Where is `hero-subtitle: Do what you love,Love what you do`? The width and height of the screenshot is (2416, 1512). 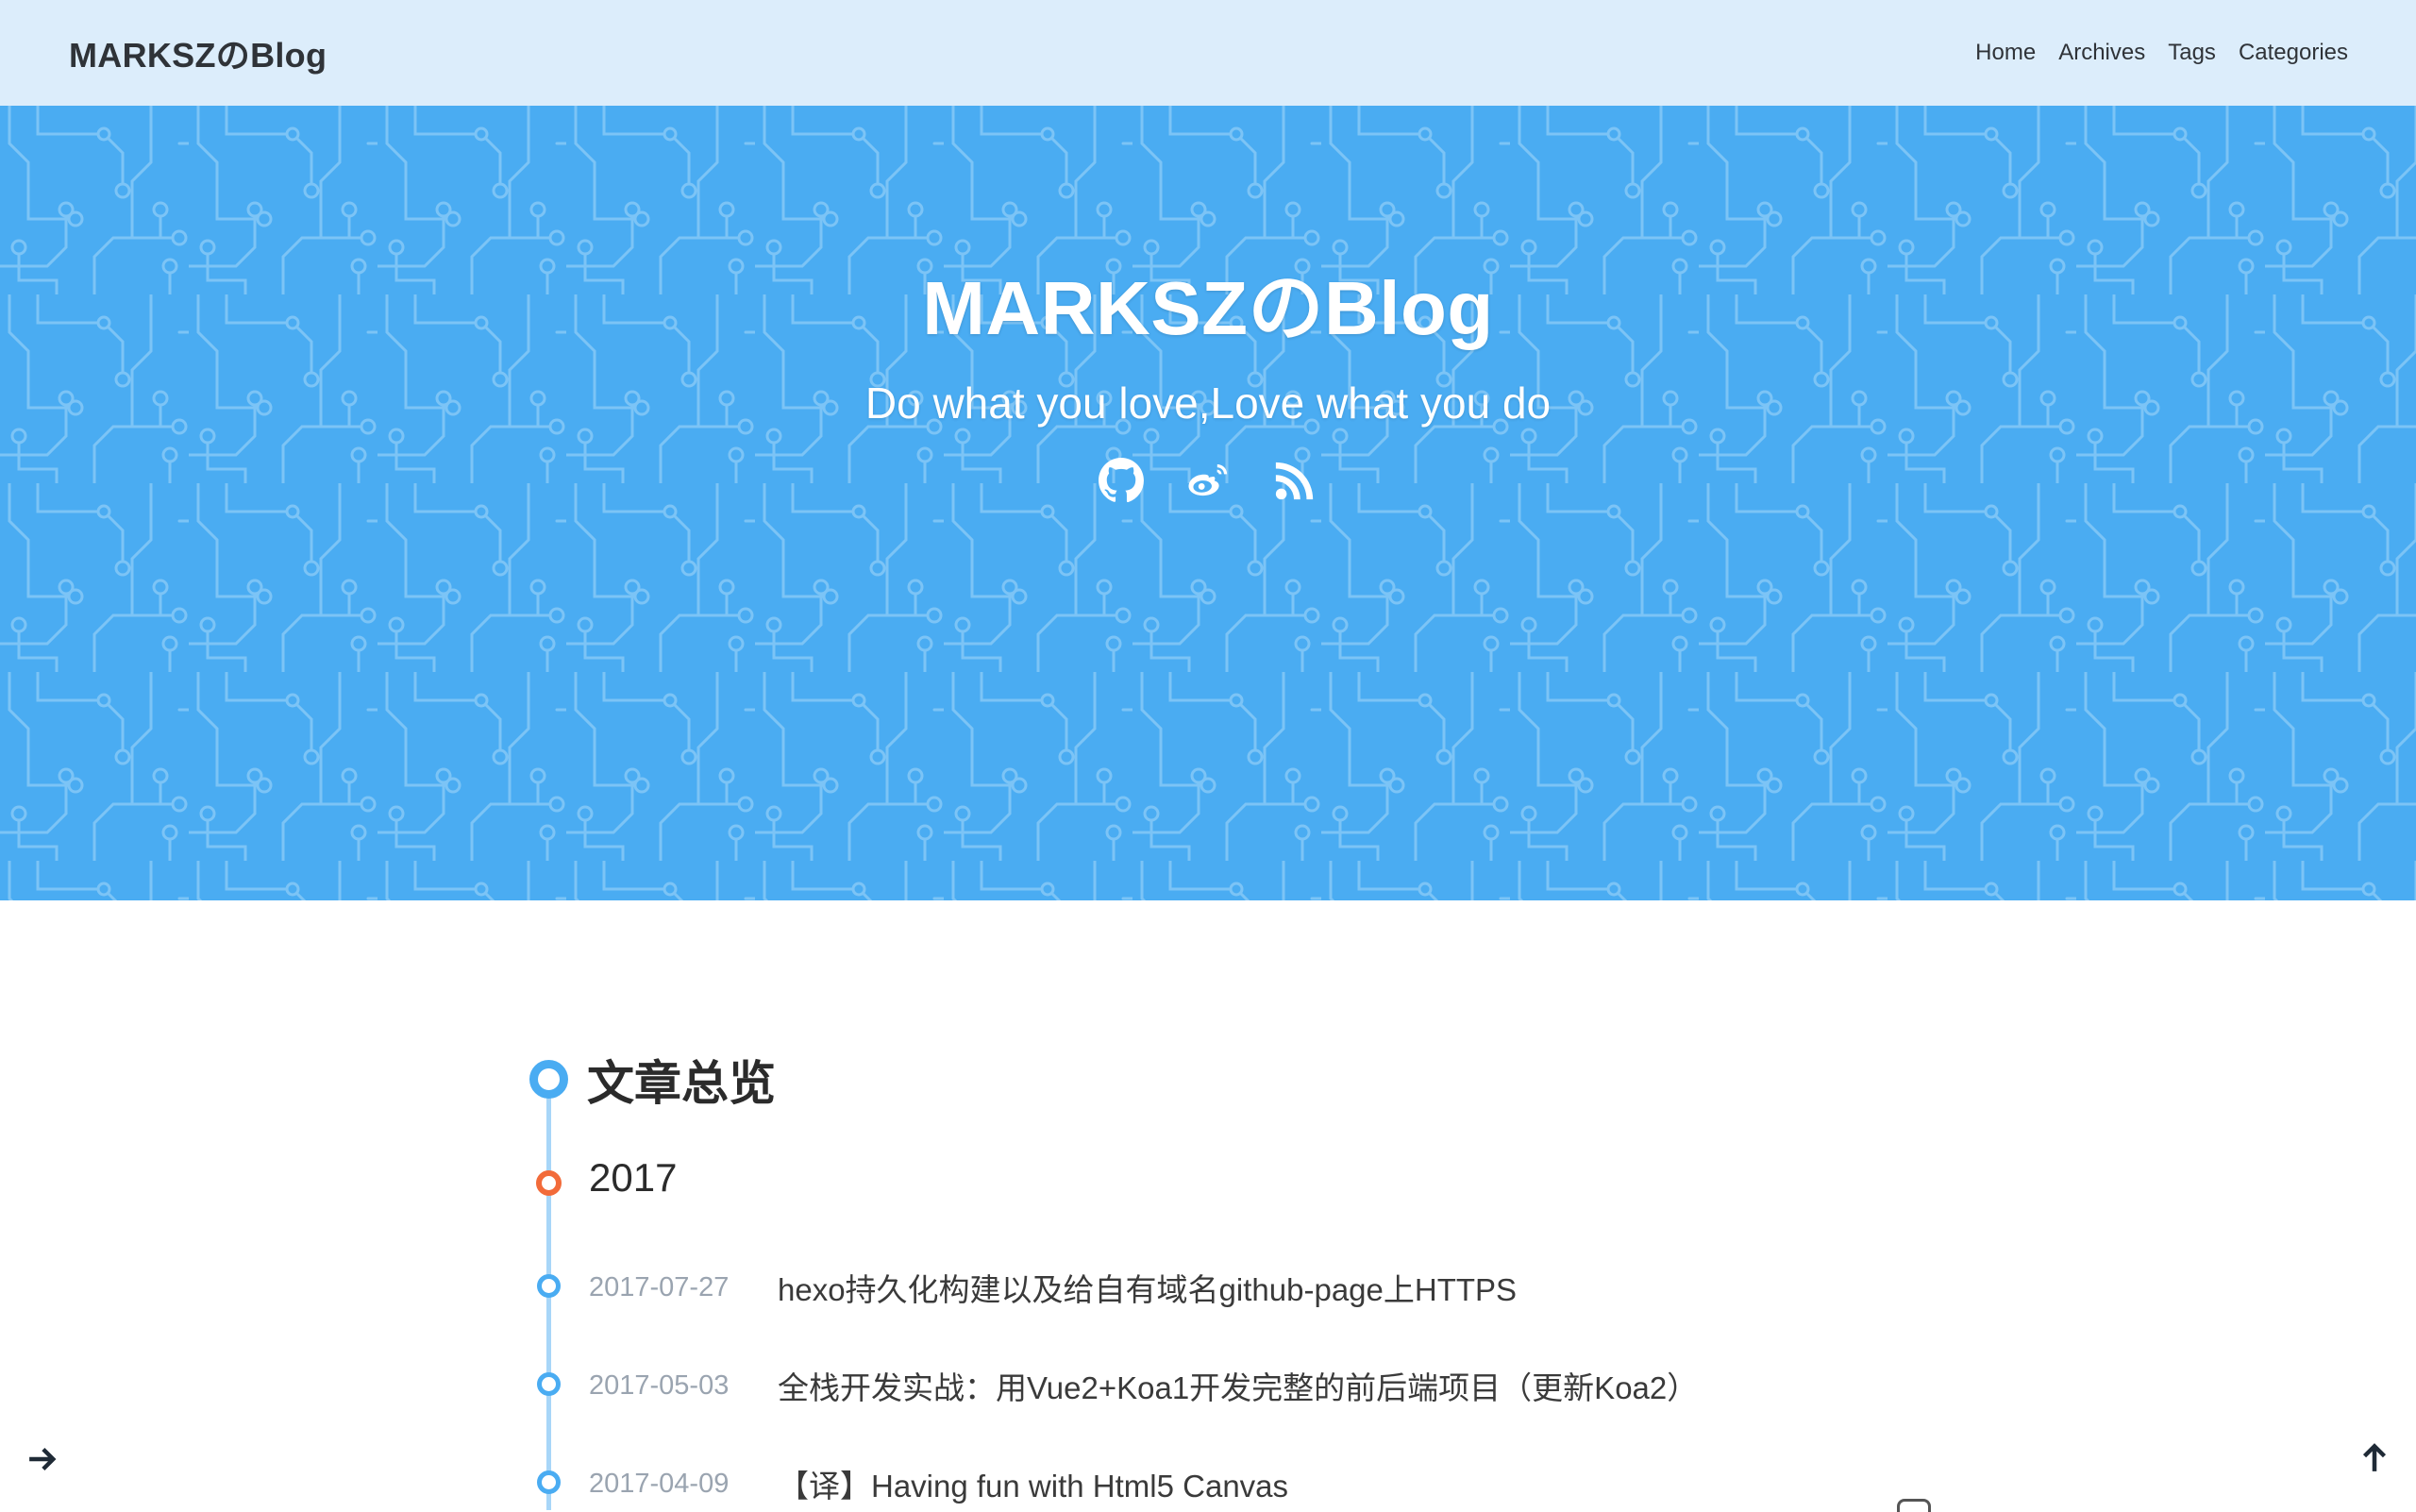 hero-subtitle: Do what you love,Love what you do is located at coordinates (1208, 403).